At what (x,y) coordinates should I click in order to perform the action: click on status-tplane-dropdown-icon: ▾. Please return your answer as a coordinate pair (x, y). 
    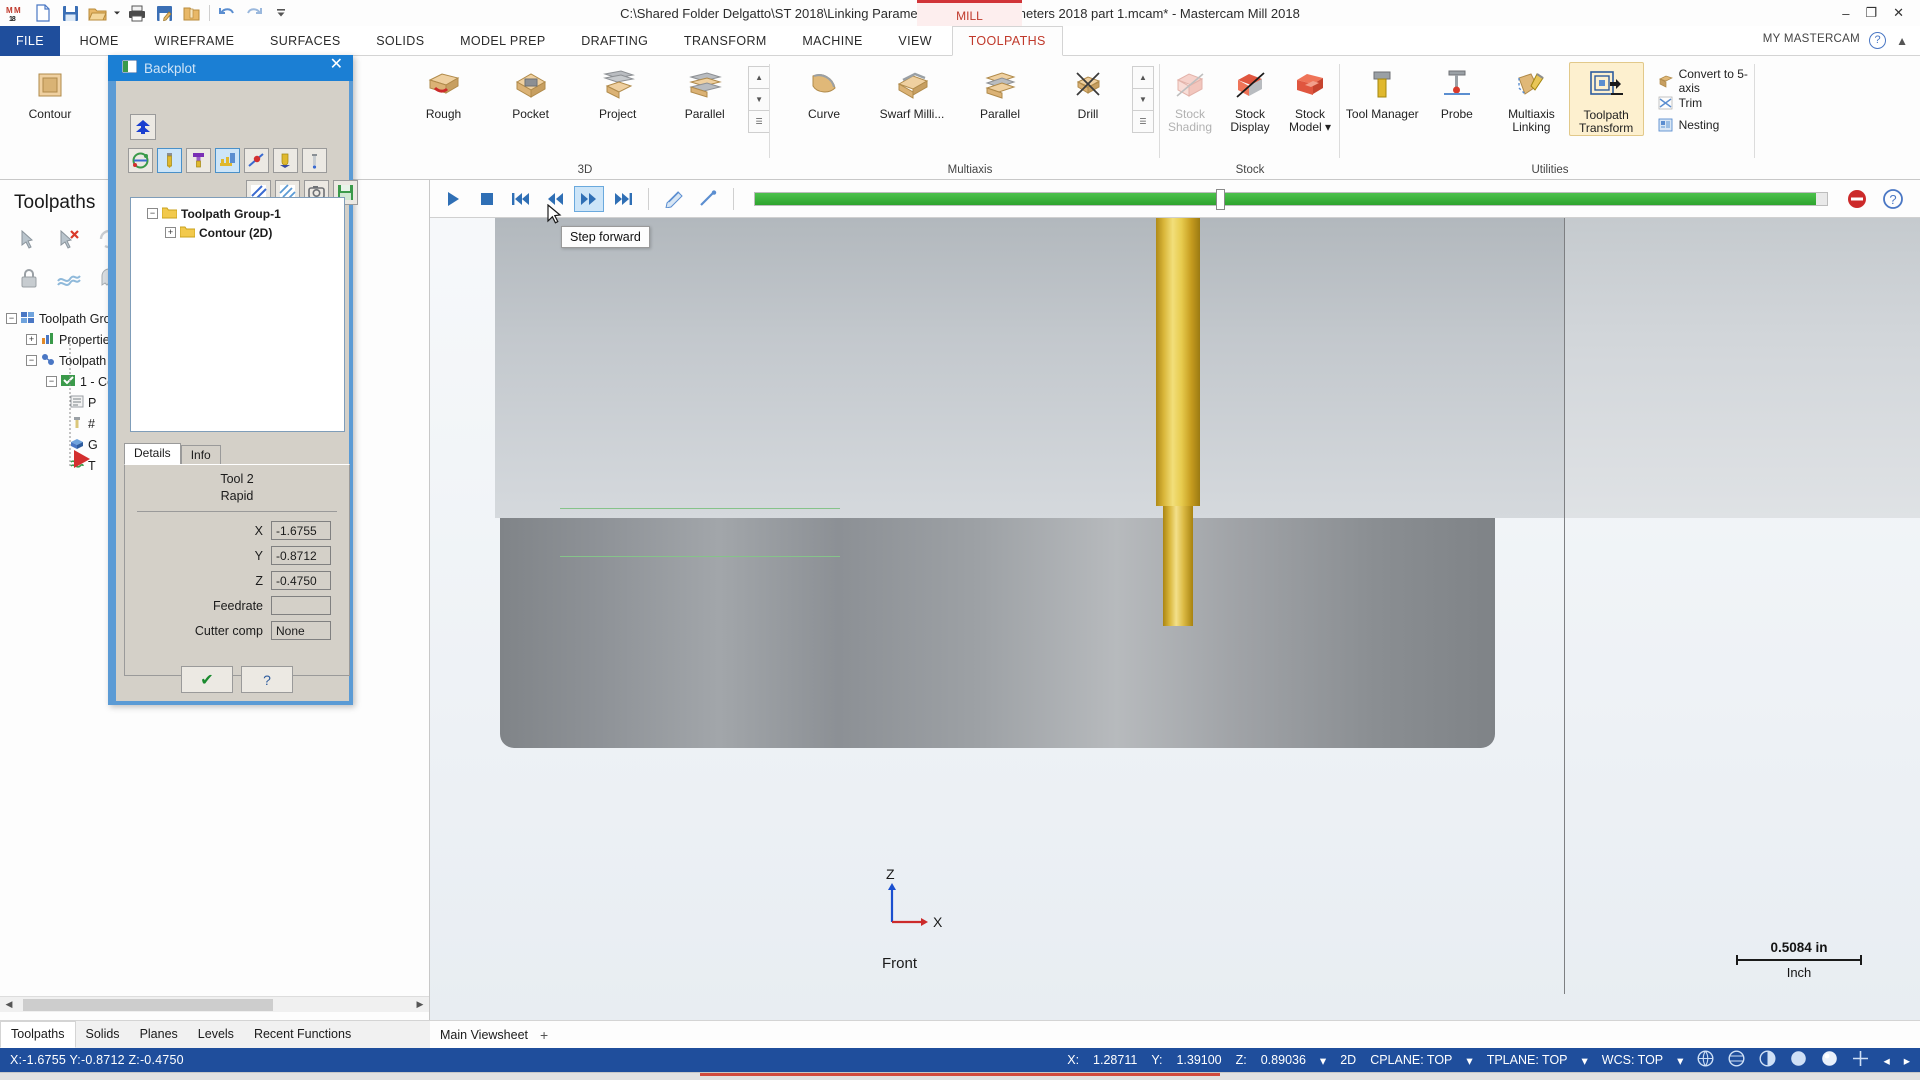
    Looking at the image, I should click on (1585, 1060).